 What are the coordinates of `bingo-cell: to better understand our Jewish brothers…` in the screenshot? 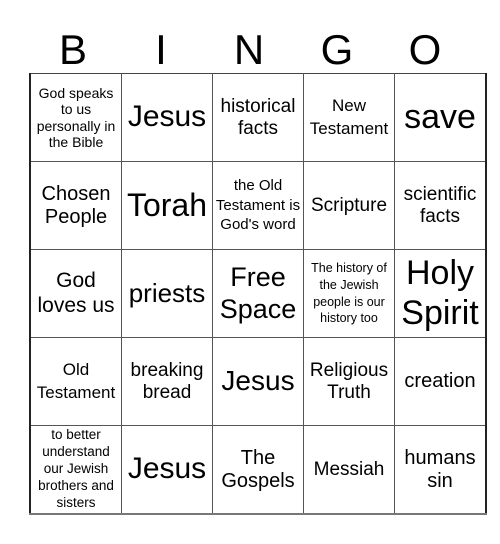 It's located at (75, 470).